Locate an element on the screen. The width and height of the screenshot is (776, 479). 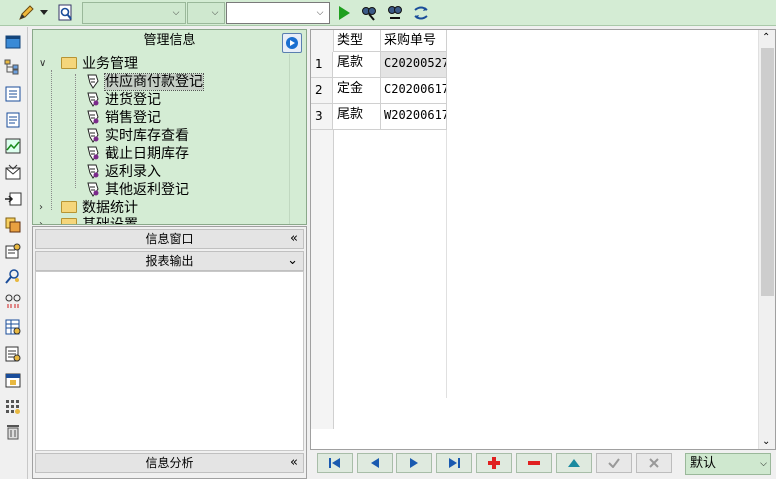
trash-icon is located at coordinates (13, 432).